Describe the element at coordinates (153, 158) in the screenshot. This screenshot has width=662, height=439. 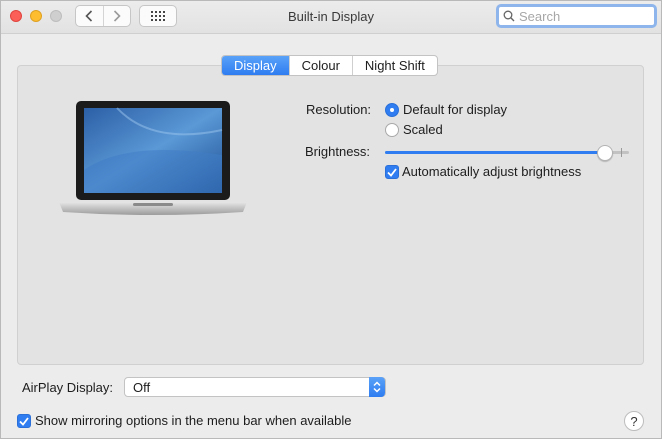
I see `laptop-illustration` at that location.